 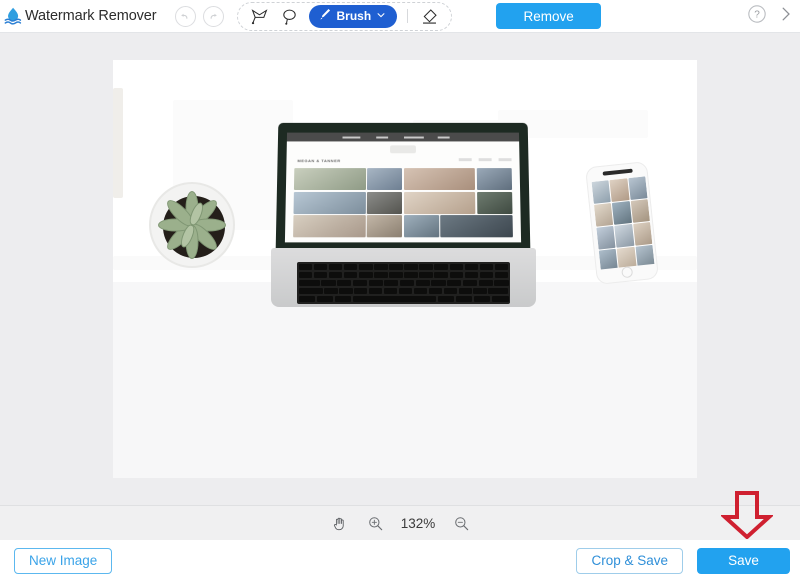 I want to click on app-title: Watermark Remover, so click(x=91, y=16).